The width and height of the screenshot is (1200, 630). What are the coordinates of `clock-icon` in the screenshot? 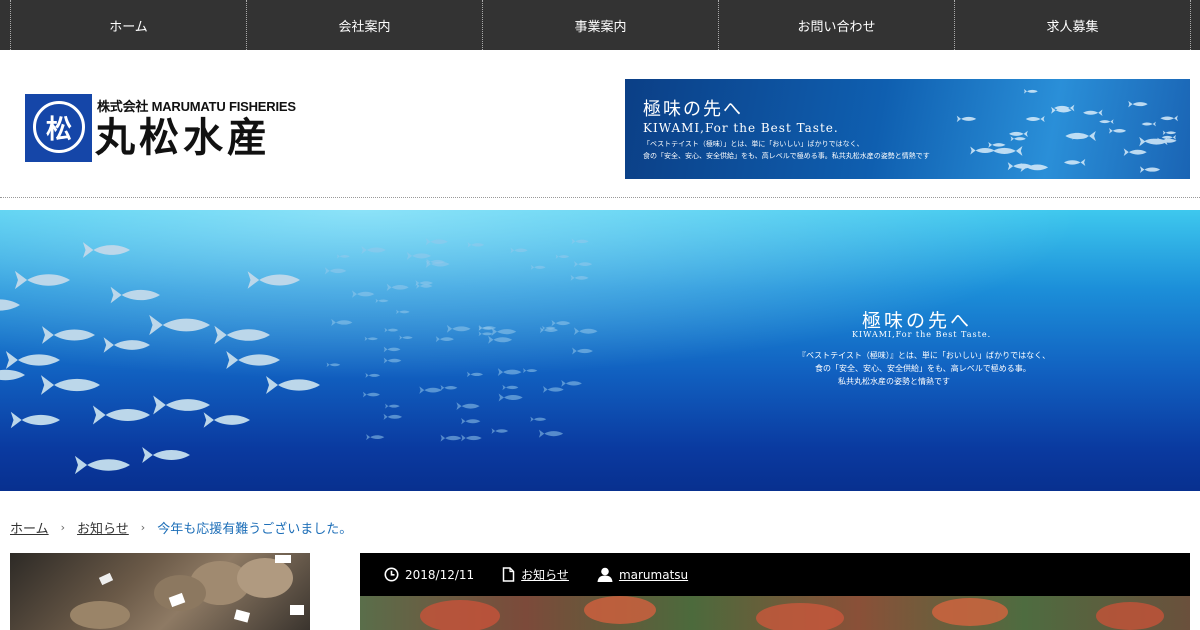 It's located at (391, 574).